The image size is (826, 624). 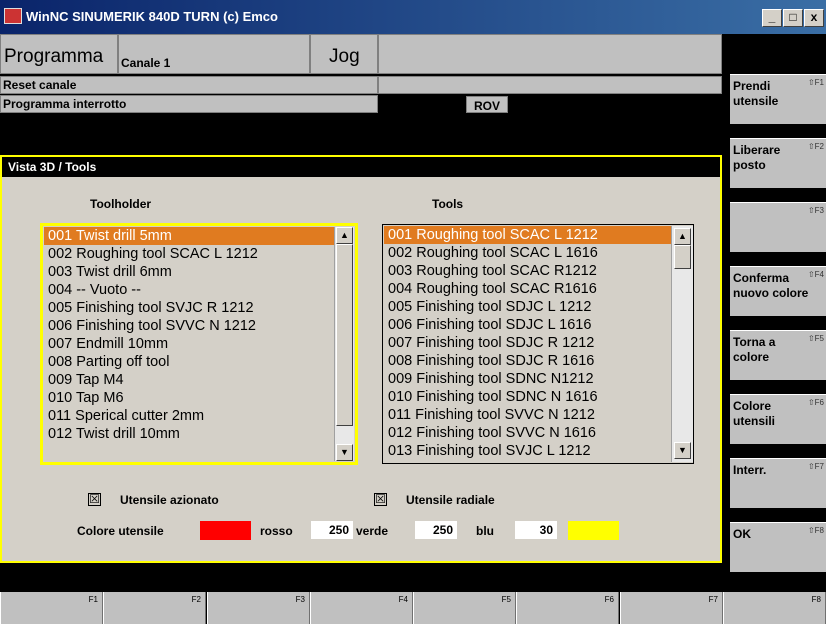 I want to click on softkey-label: Conferma nuovo colore, so click(x=770, y=286).